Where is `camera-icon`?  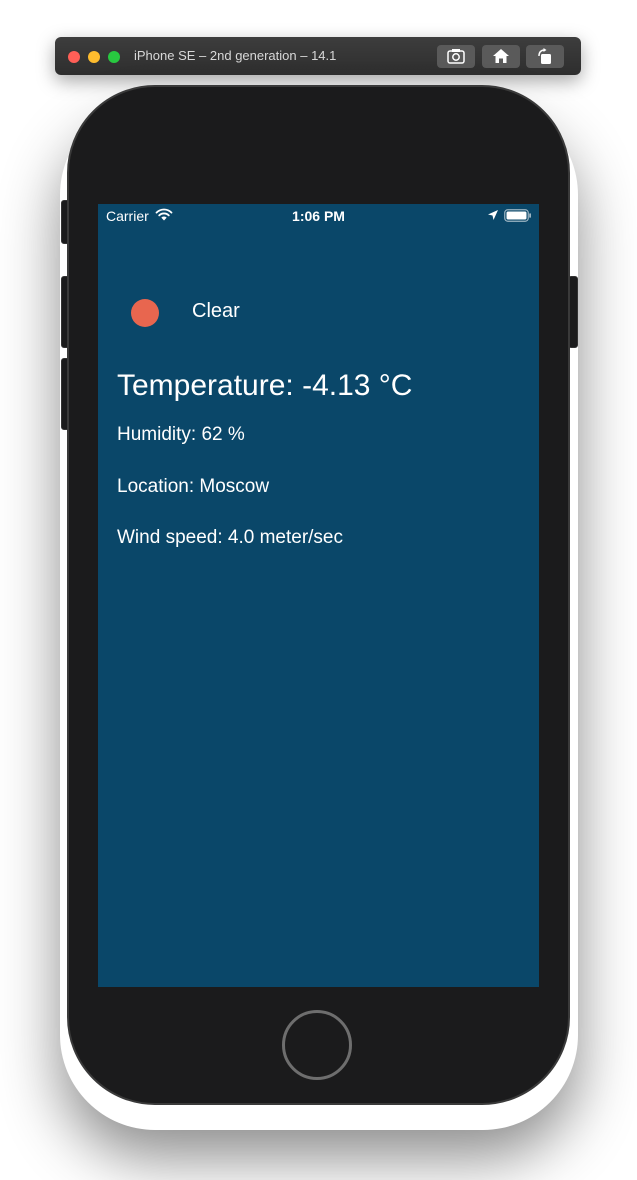
camera-icon is located at coordinates (456, 56).